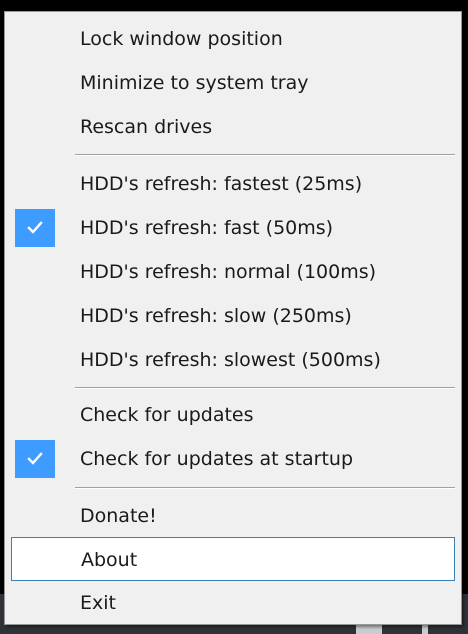 Image resolution: width=468 pixels, height=634 pixels. I want to click on menu-item-refresh-fast: HDD's refresh: fast (50ms), so click(233, 228).